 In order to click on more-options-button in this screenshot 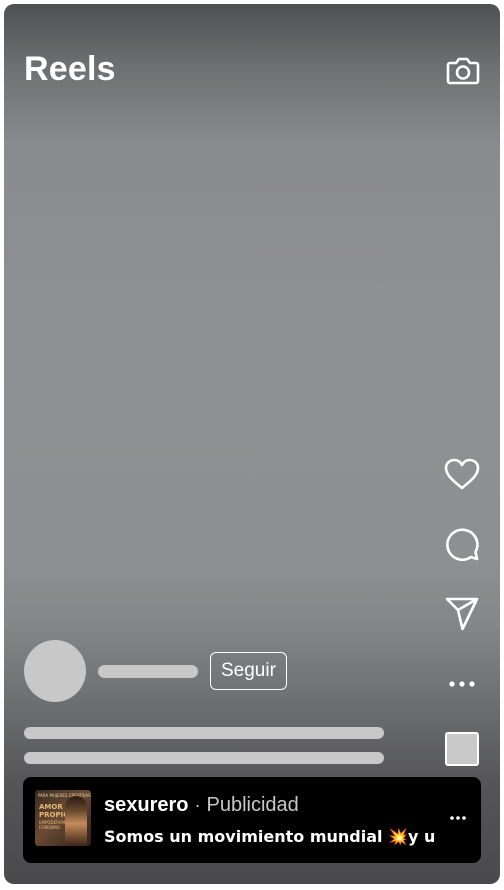, I will do `click(462, 684)`.